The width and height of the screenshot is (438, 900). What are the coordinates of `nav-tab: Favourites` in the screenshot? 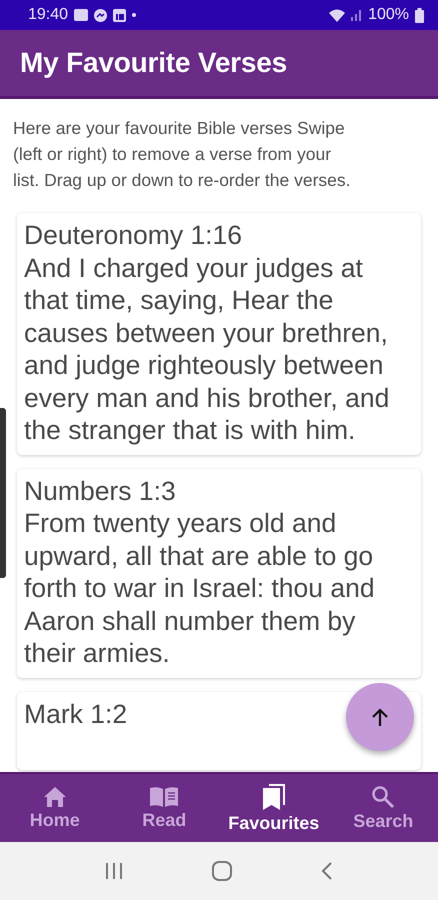 It's located at (273, 808).